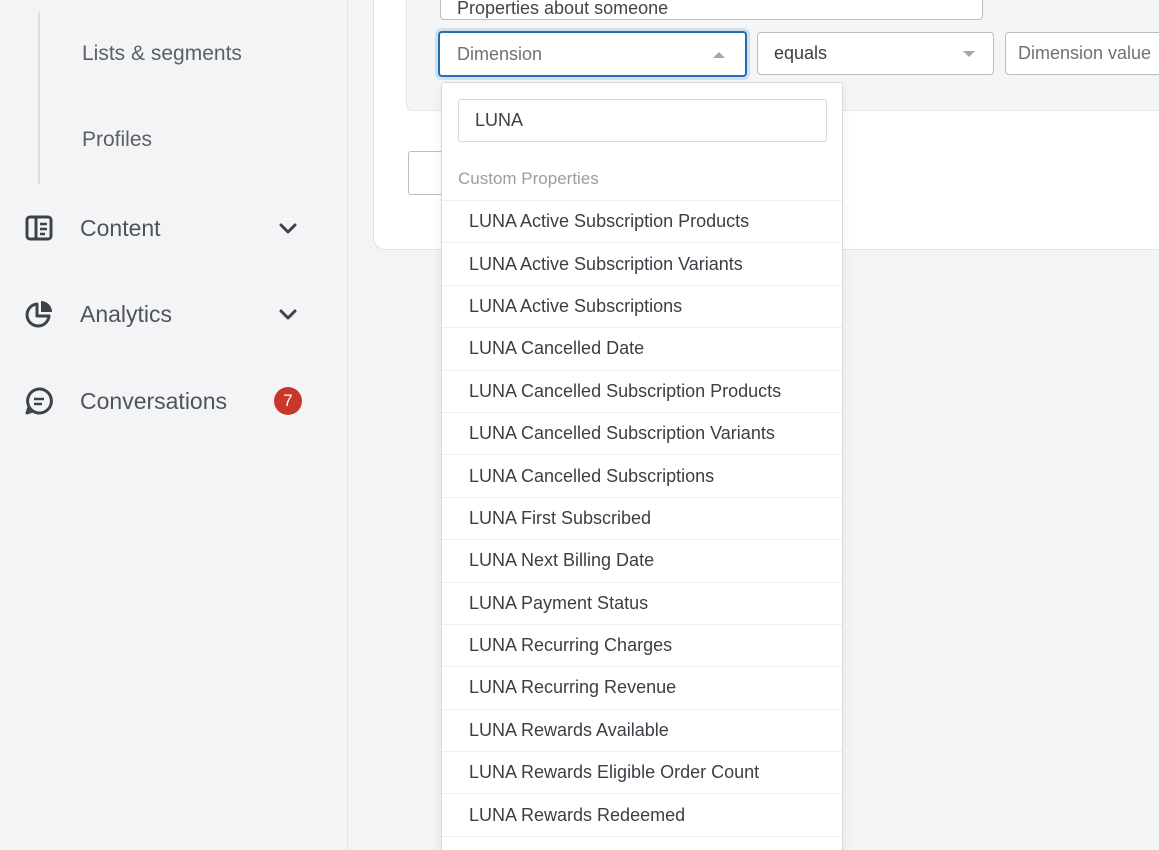 The height and width of the screenshot is (850, 1159). Describe the element at coordinates (1082, 53) in the screenshot. I see `dimension-value-input` at that location.